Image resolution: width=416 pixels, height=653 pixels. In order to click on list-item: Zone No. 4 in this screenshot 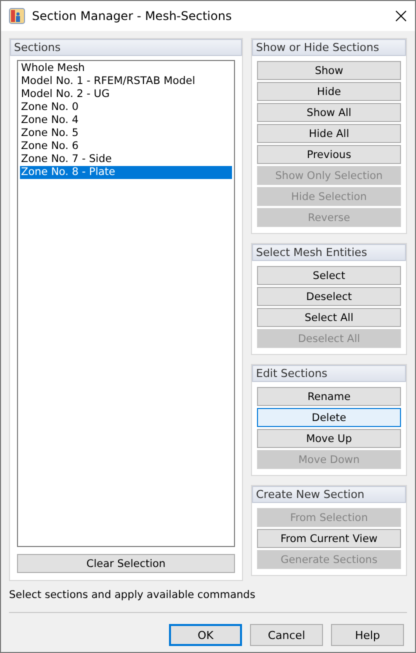, I will do `click(126, 120)`.